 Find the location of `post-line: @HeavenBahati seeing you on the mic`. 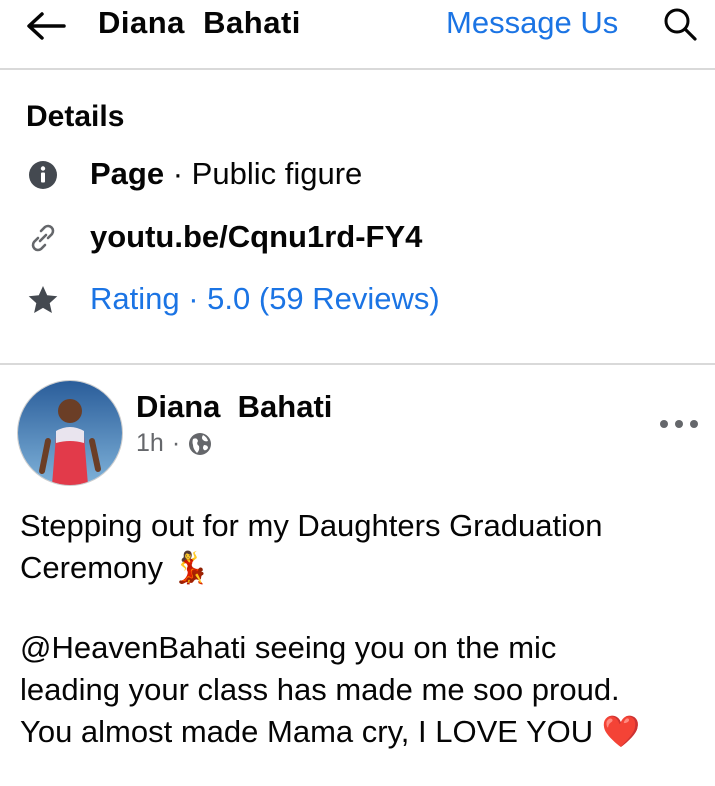

post-line: @HeavenBahati seeing you on the mic is located at coordinates (288, 647).